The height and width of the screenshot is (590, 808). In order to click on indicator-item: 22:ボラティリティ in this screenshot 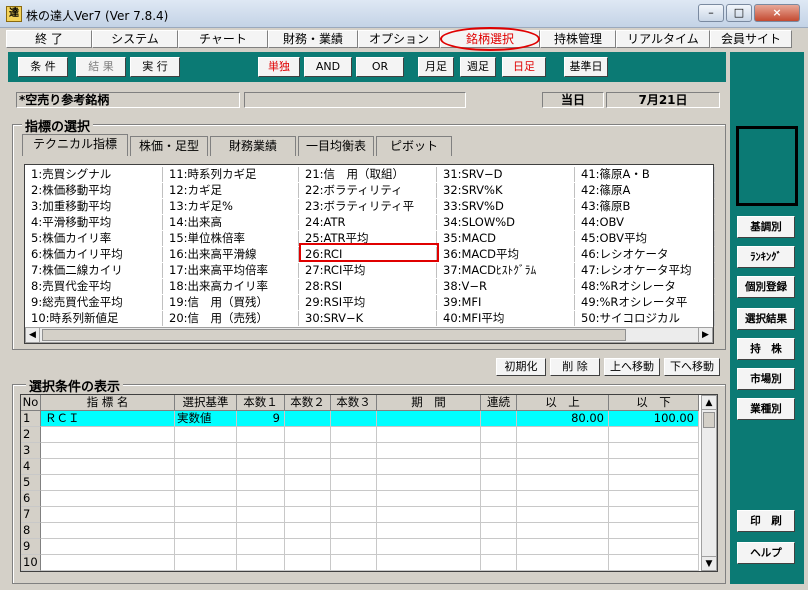, I will do `click(368, 190)`.